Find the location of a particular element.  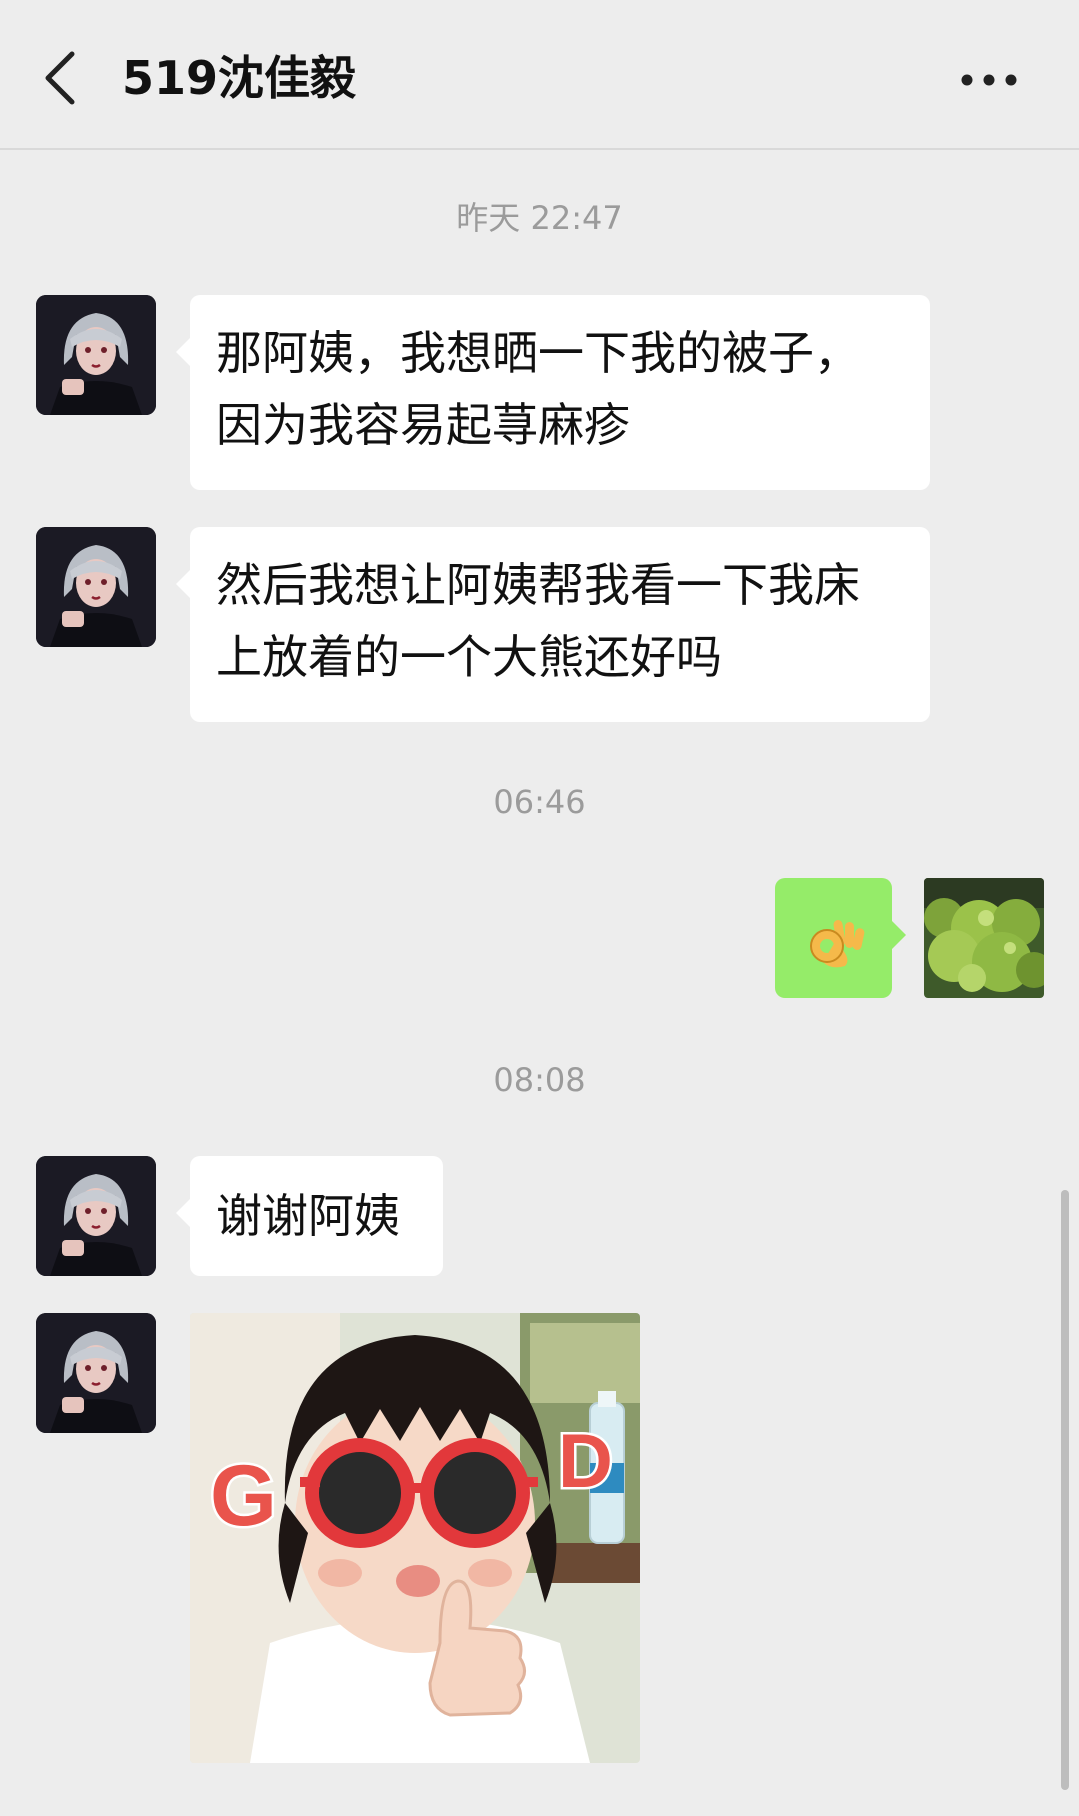

message-bubble: 谢谢阿姨 is located at coordinates (309, 1216).